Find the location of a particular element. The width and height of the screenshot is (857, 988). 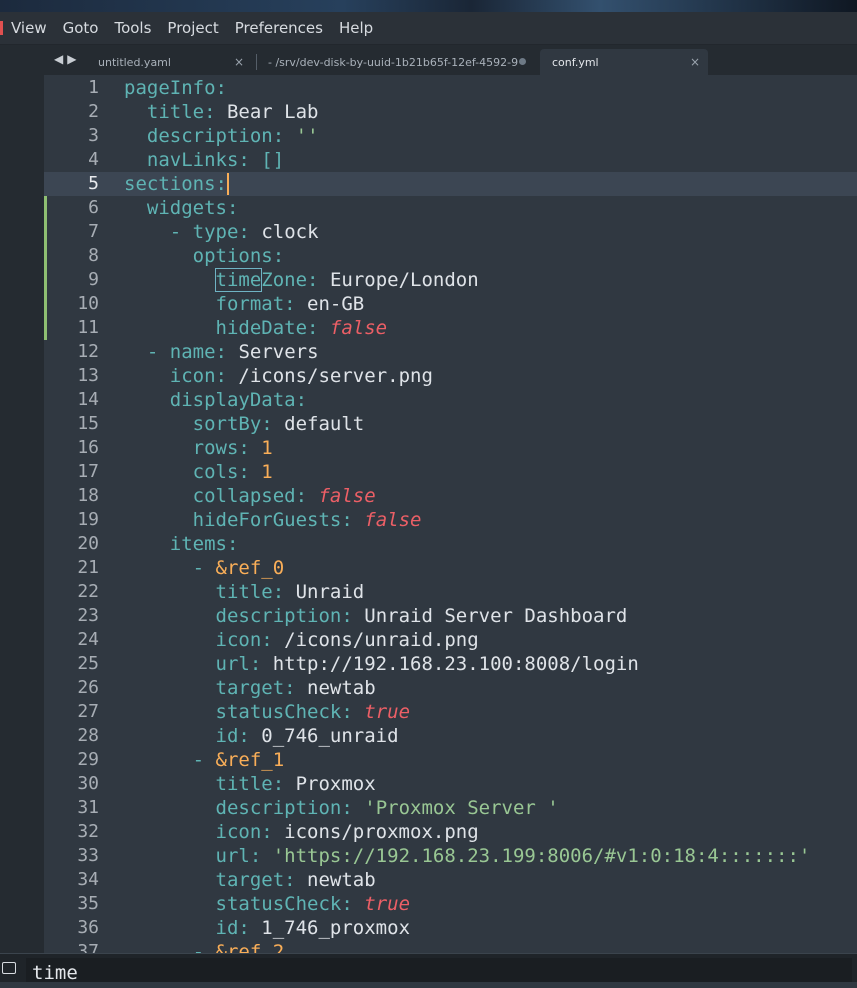

code-line: 12 - name: Servers is located at coordinates (450, 352).